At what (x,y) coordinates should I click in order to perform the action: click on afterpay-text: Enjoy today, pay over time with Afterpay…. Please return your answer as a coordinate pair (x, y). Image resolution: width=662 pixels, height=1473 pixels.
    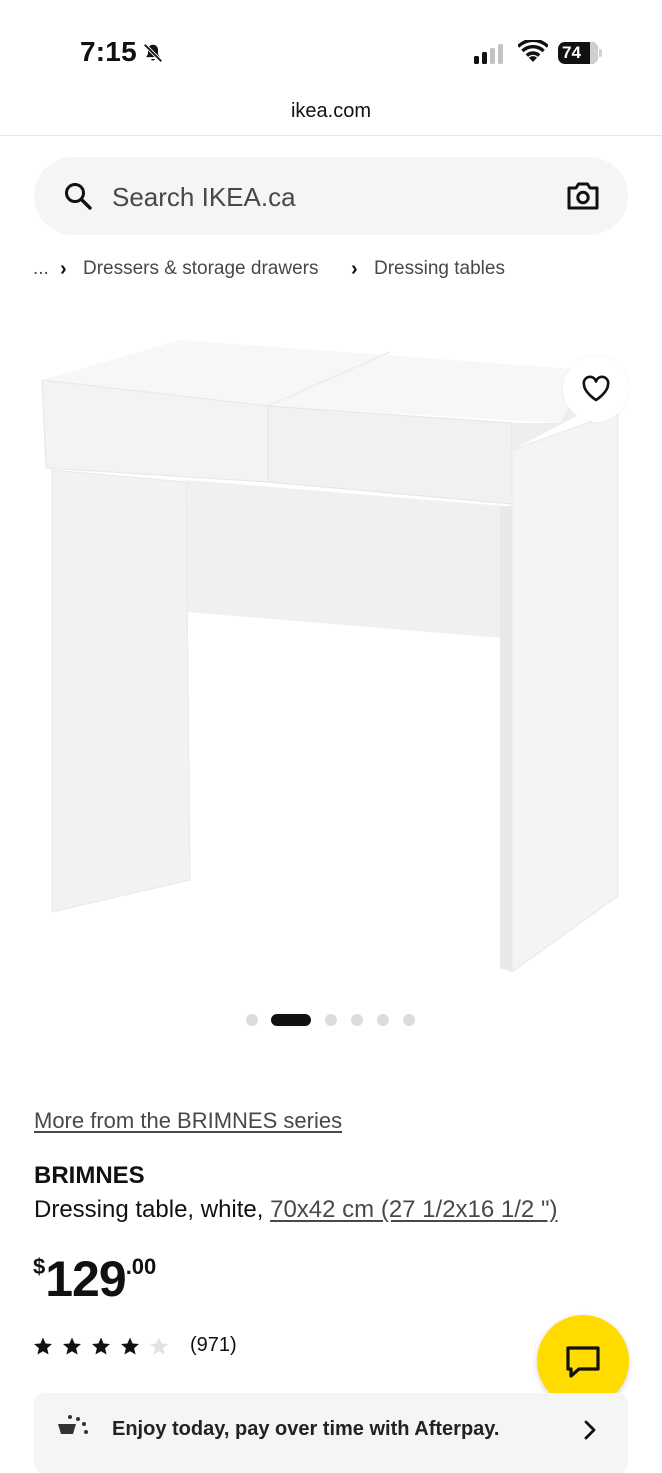
    Looking at the image, I should click on (306, 1429).